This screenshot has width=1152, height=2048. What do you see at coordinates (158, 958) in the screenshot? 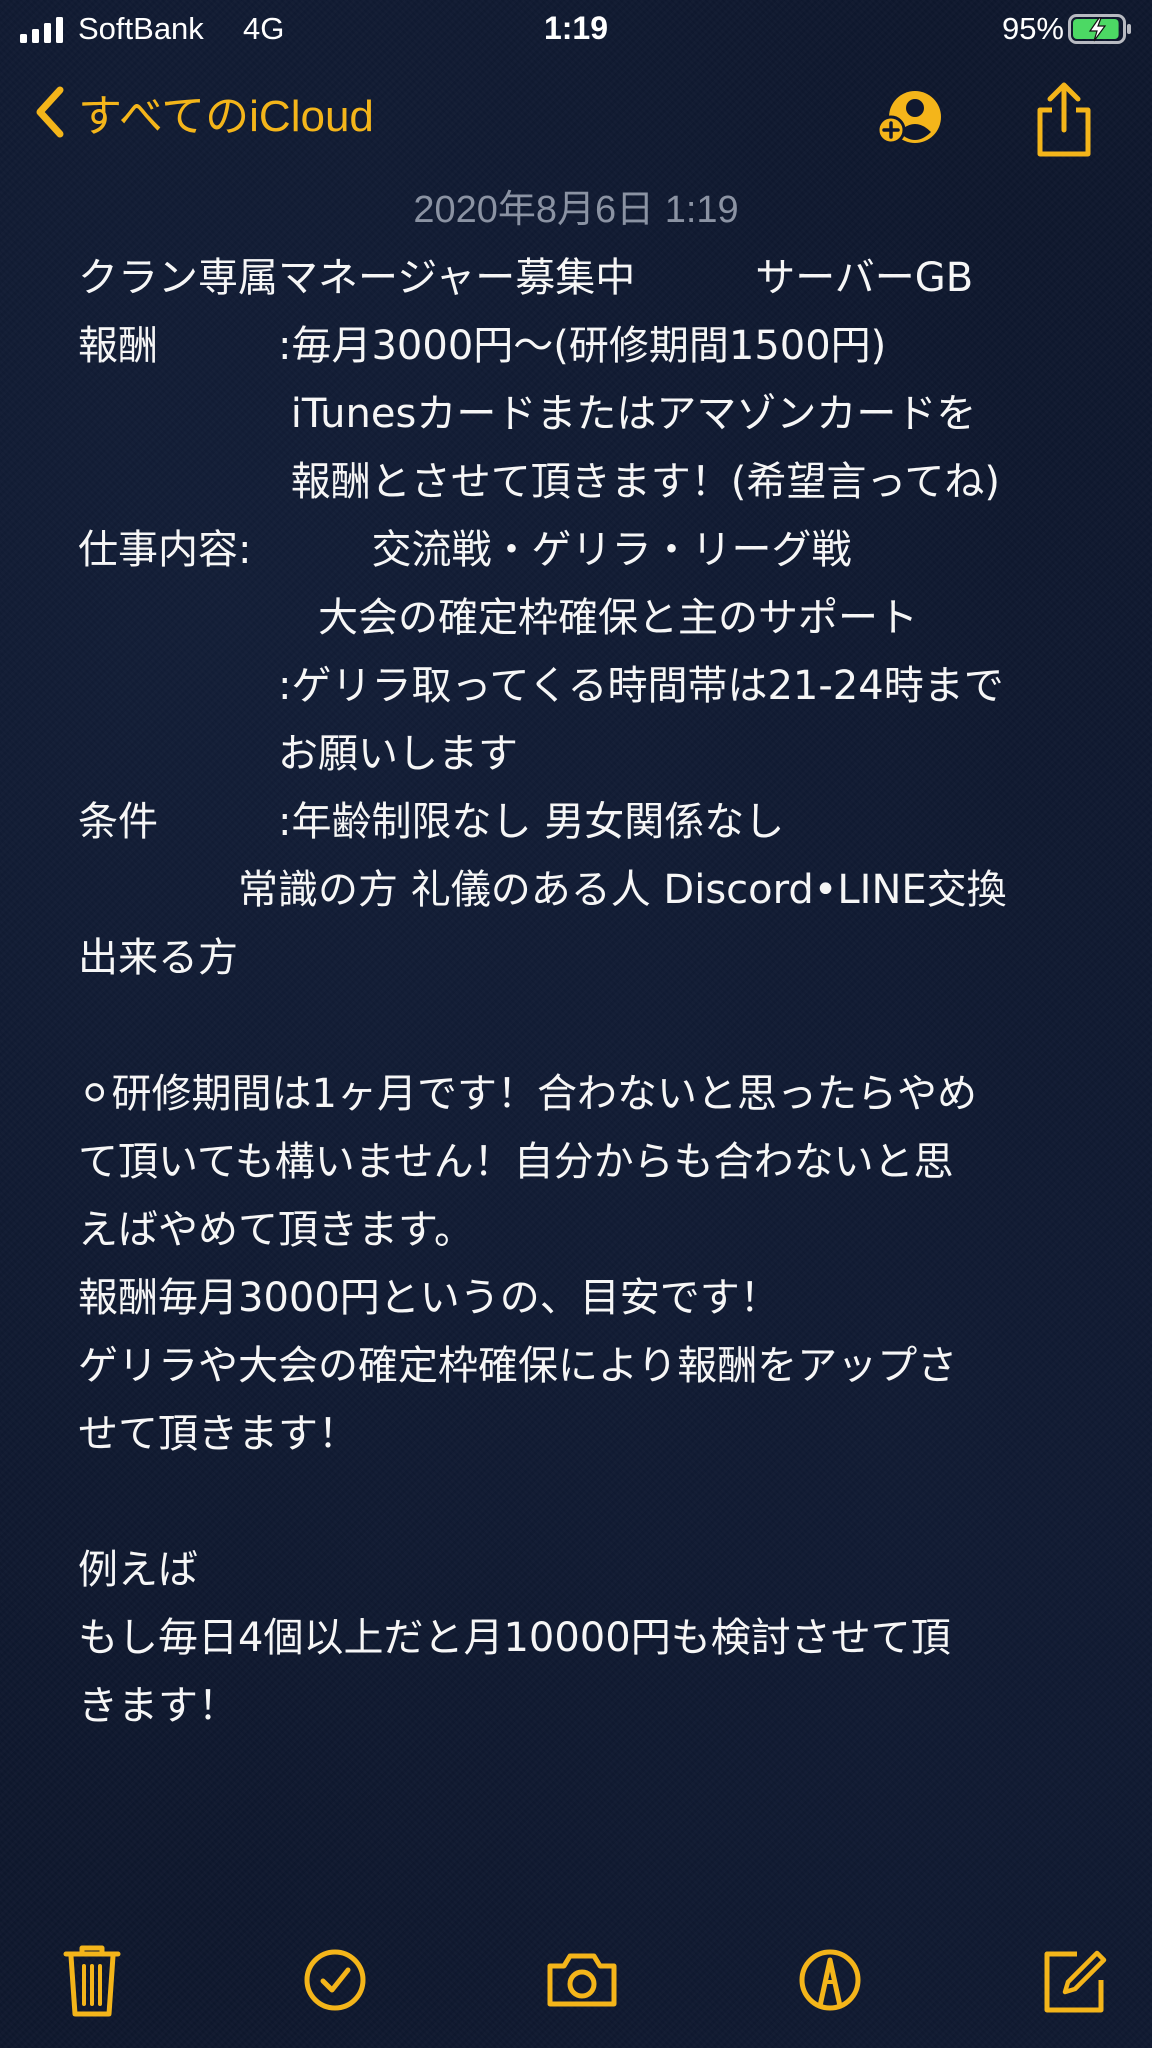
I see `note-line: 出来る方` at bounding box center [158, 958].